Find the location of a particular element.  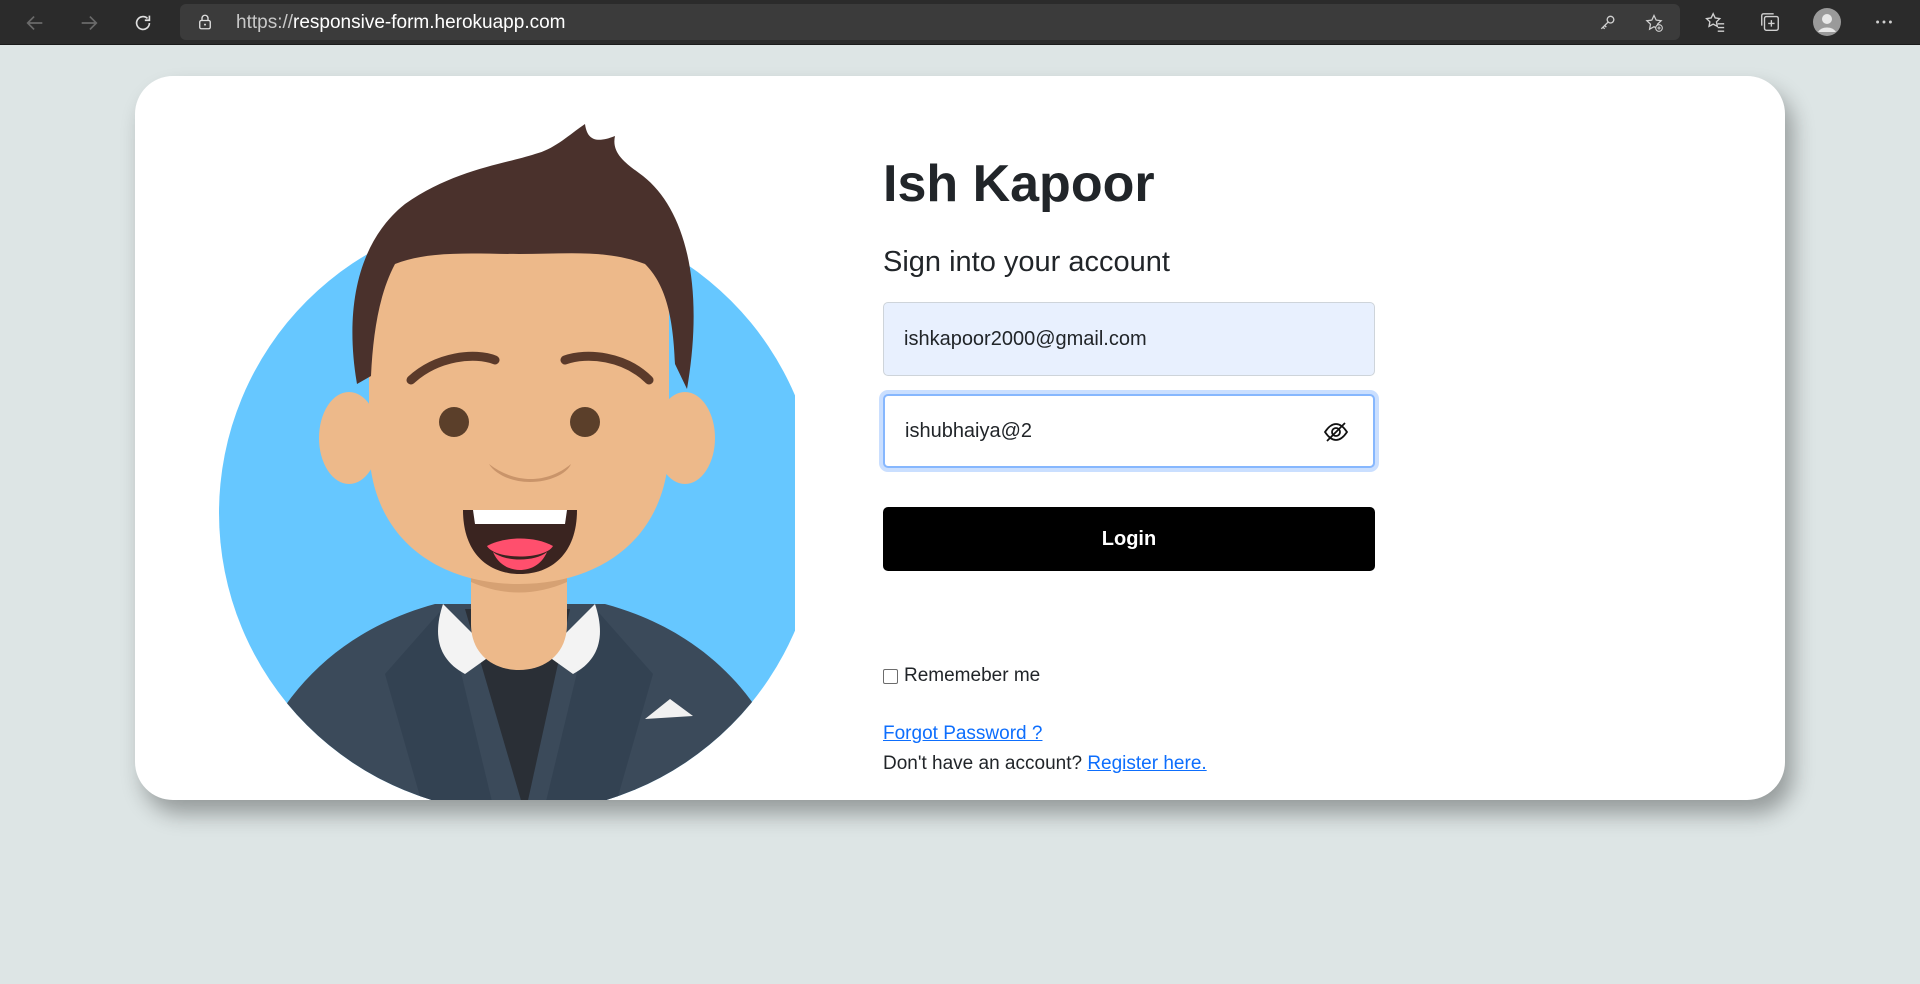

browser-toolbar: https://responsive-form.herokuapp.com is located at coordinates (960, 22).